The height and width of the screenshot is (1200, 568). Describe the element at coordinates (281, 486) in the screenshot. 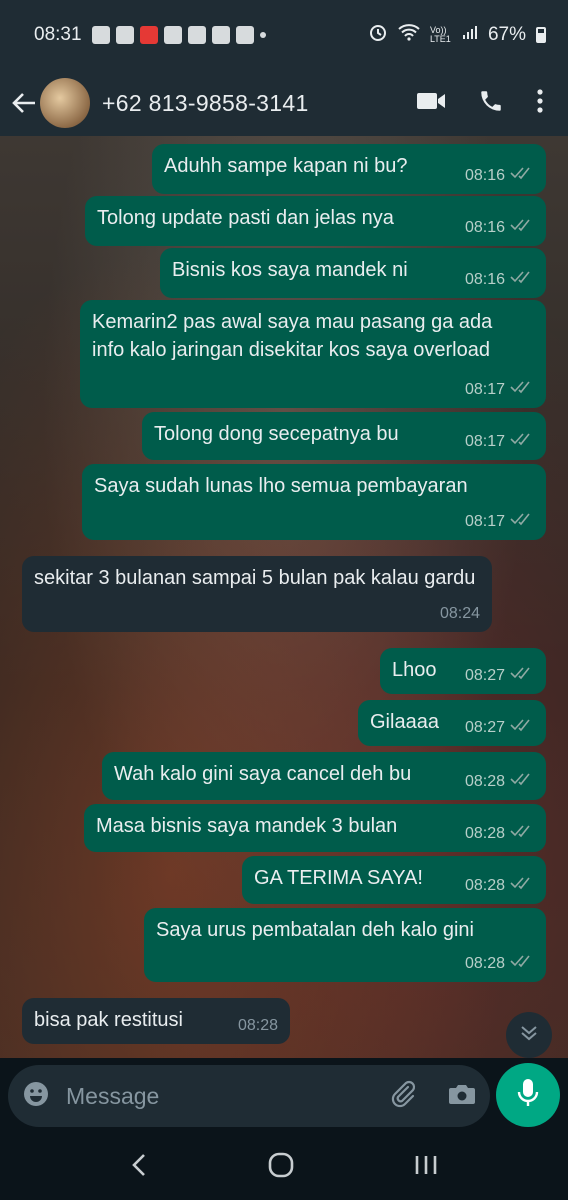

I see `message-text: Saya sudah lunas lho semua pembayaran` at that location.